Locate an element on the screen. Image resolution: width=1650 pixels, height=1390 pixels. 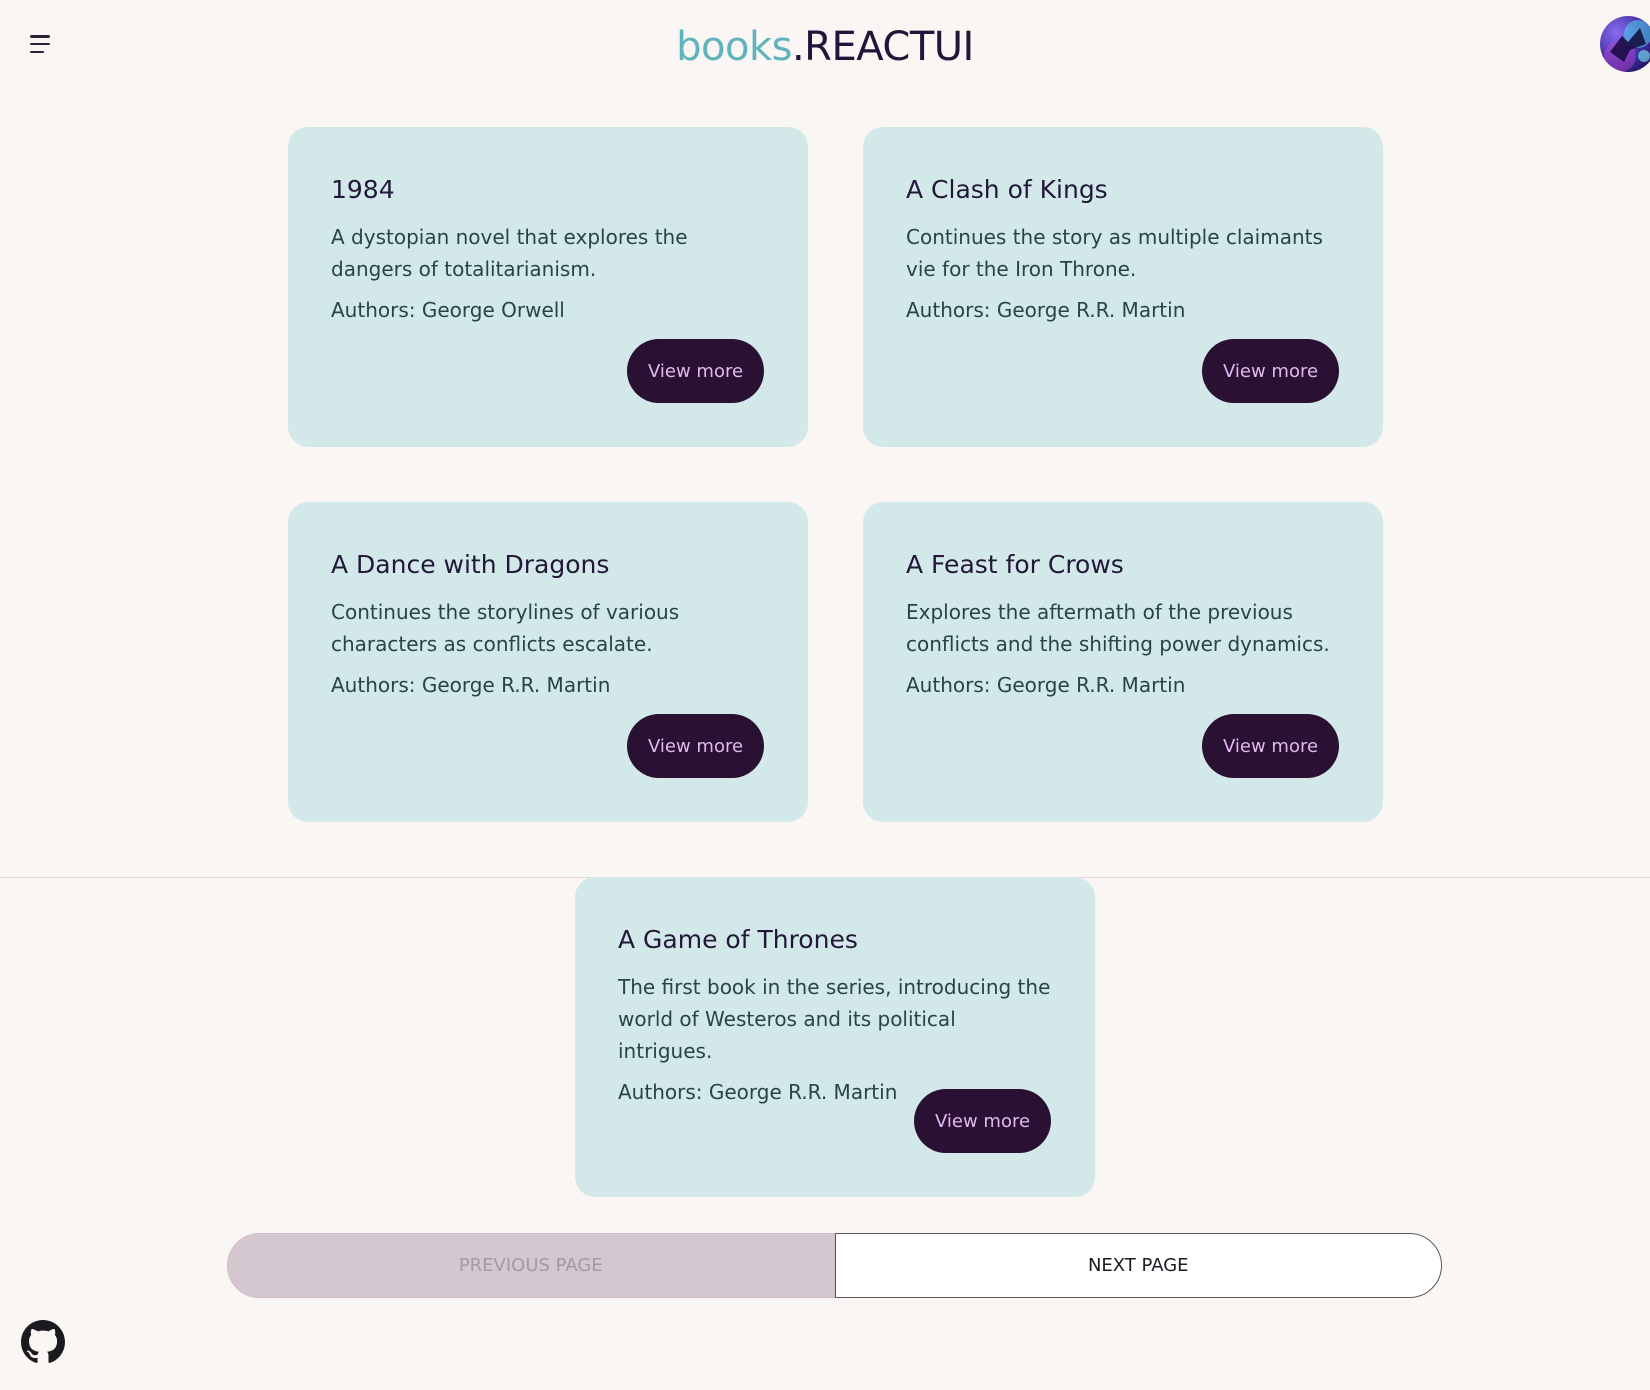
logo-suffix: .REACTUI is located at coordinates (882, 47).